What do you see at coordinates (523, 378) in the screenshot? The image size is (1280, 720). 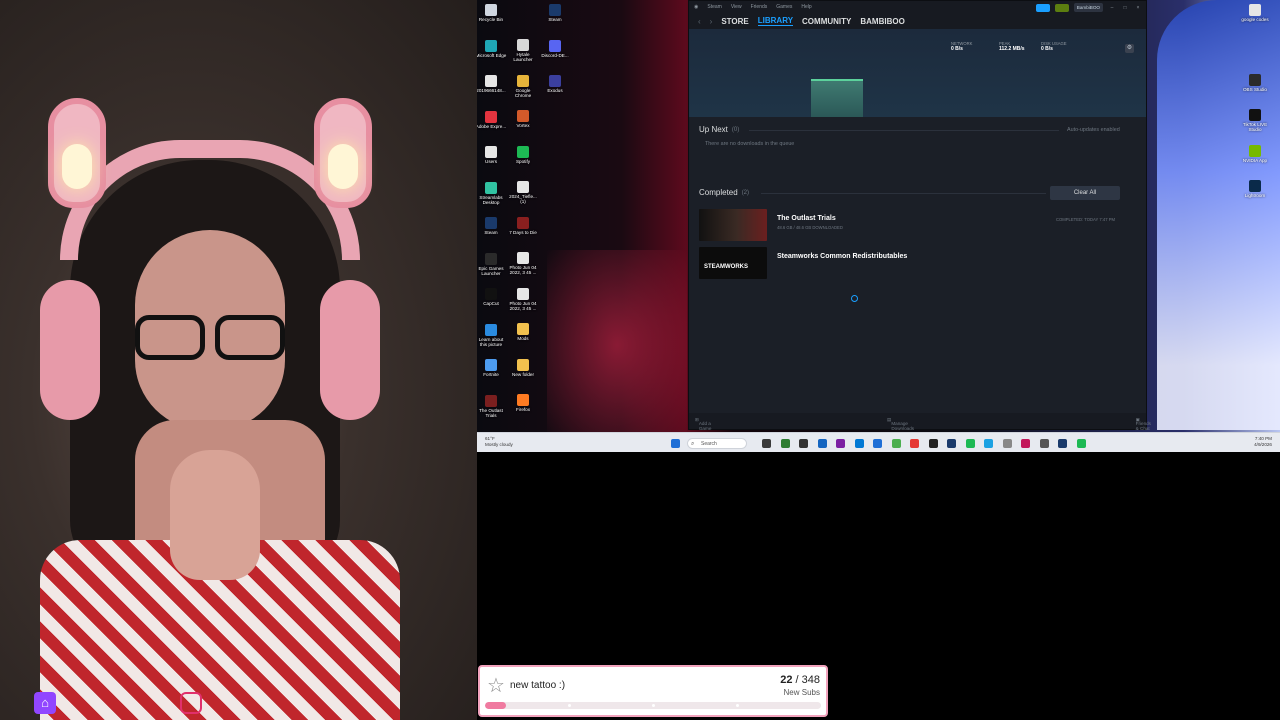 I see `desktop-shortcut: New folder` at bounding box center [523, 378].